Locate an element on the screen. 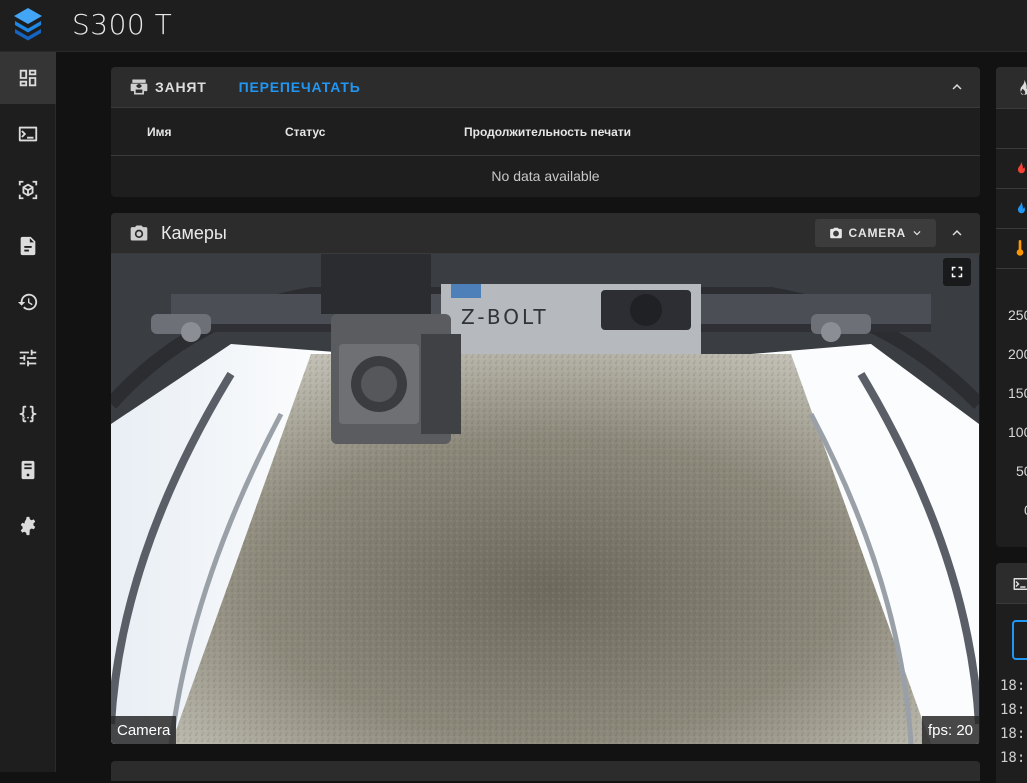 This screenshot has width=1027, height=783. file-document-icon is located at coordinates (28, 246).